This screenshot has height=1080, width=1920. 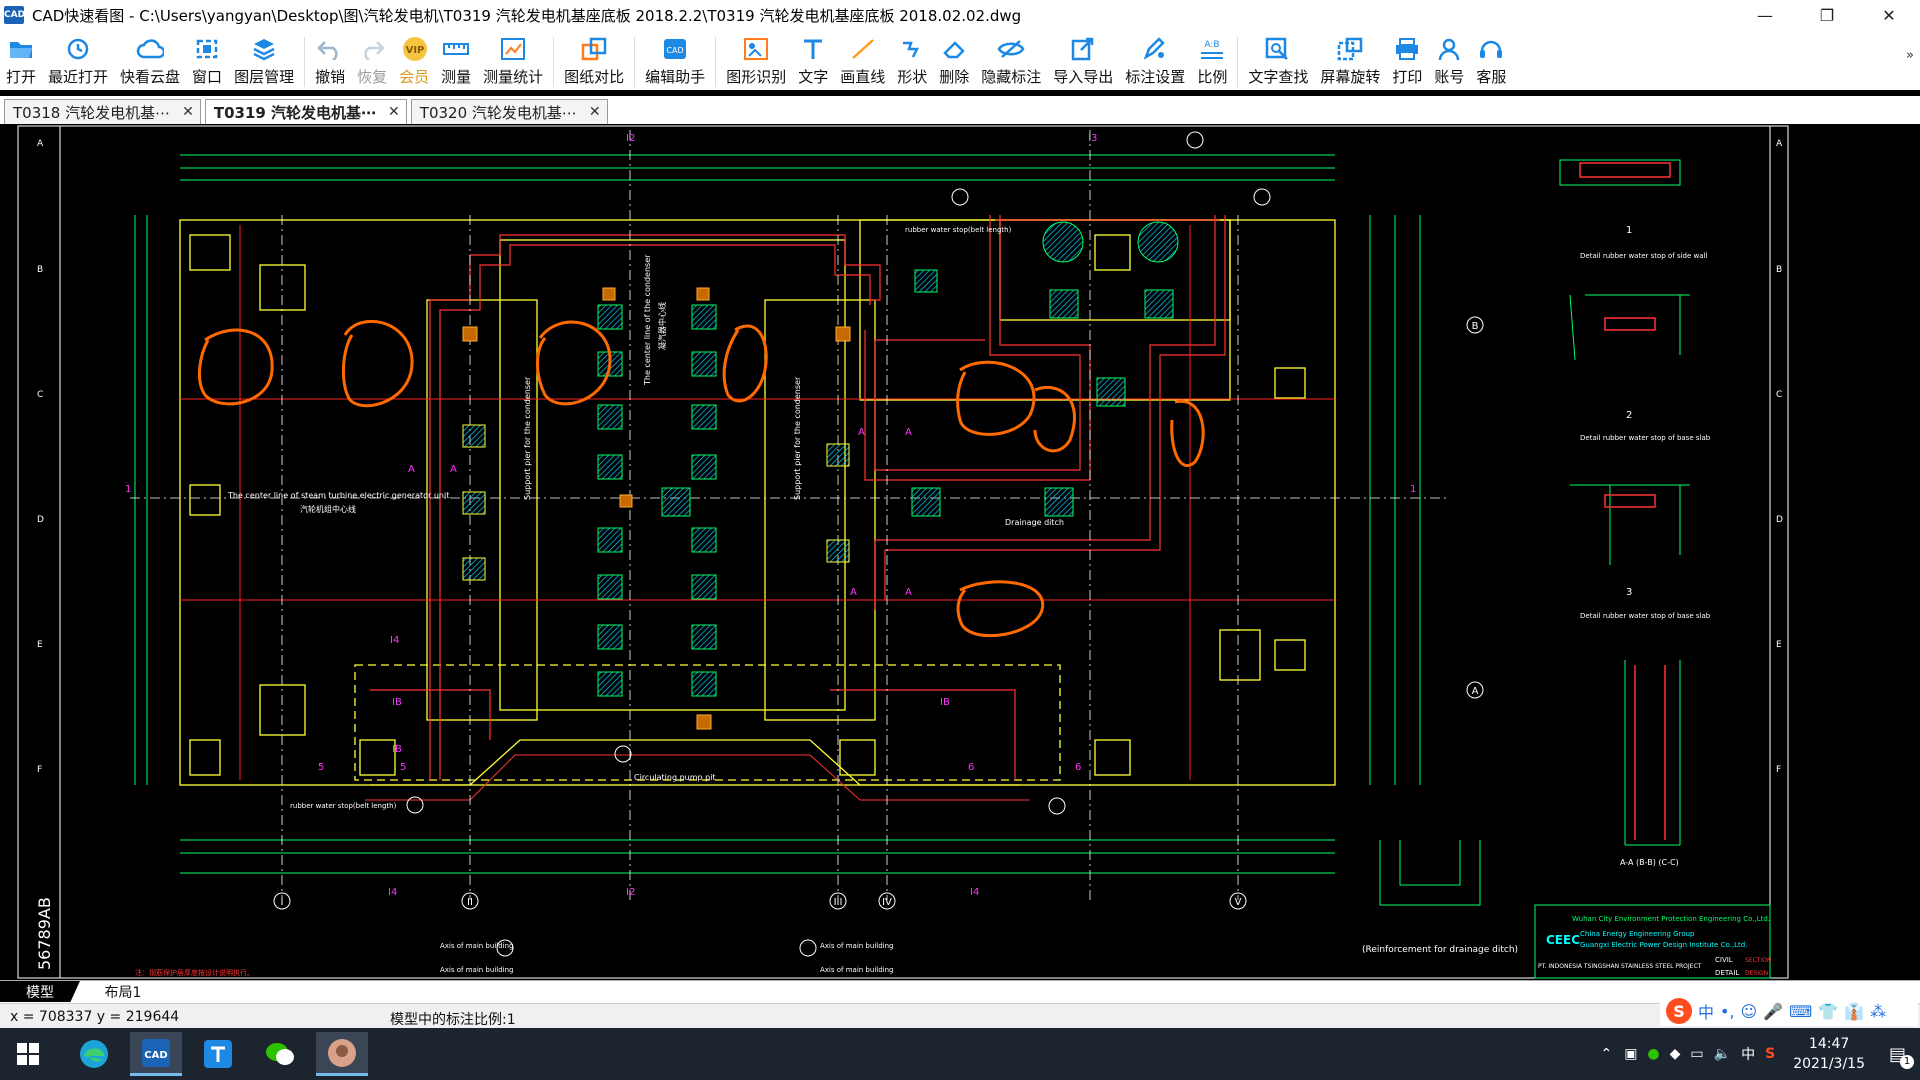 I want to click on tab-label: T0320 汽轮发电机基⋯, so click(x=498, y=112).